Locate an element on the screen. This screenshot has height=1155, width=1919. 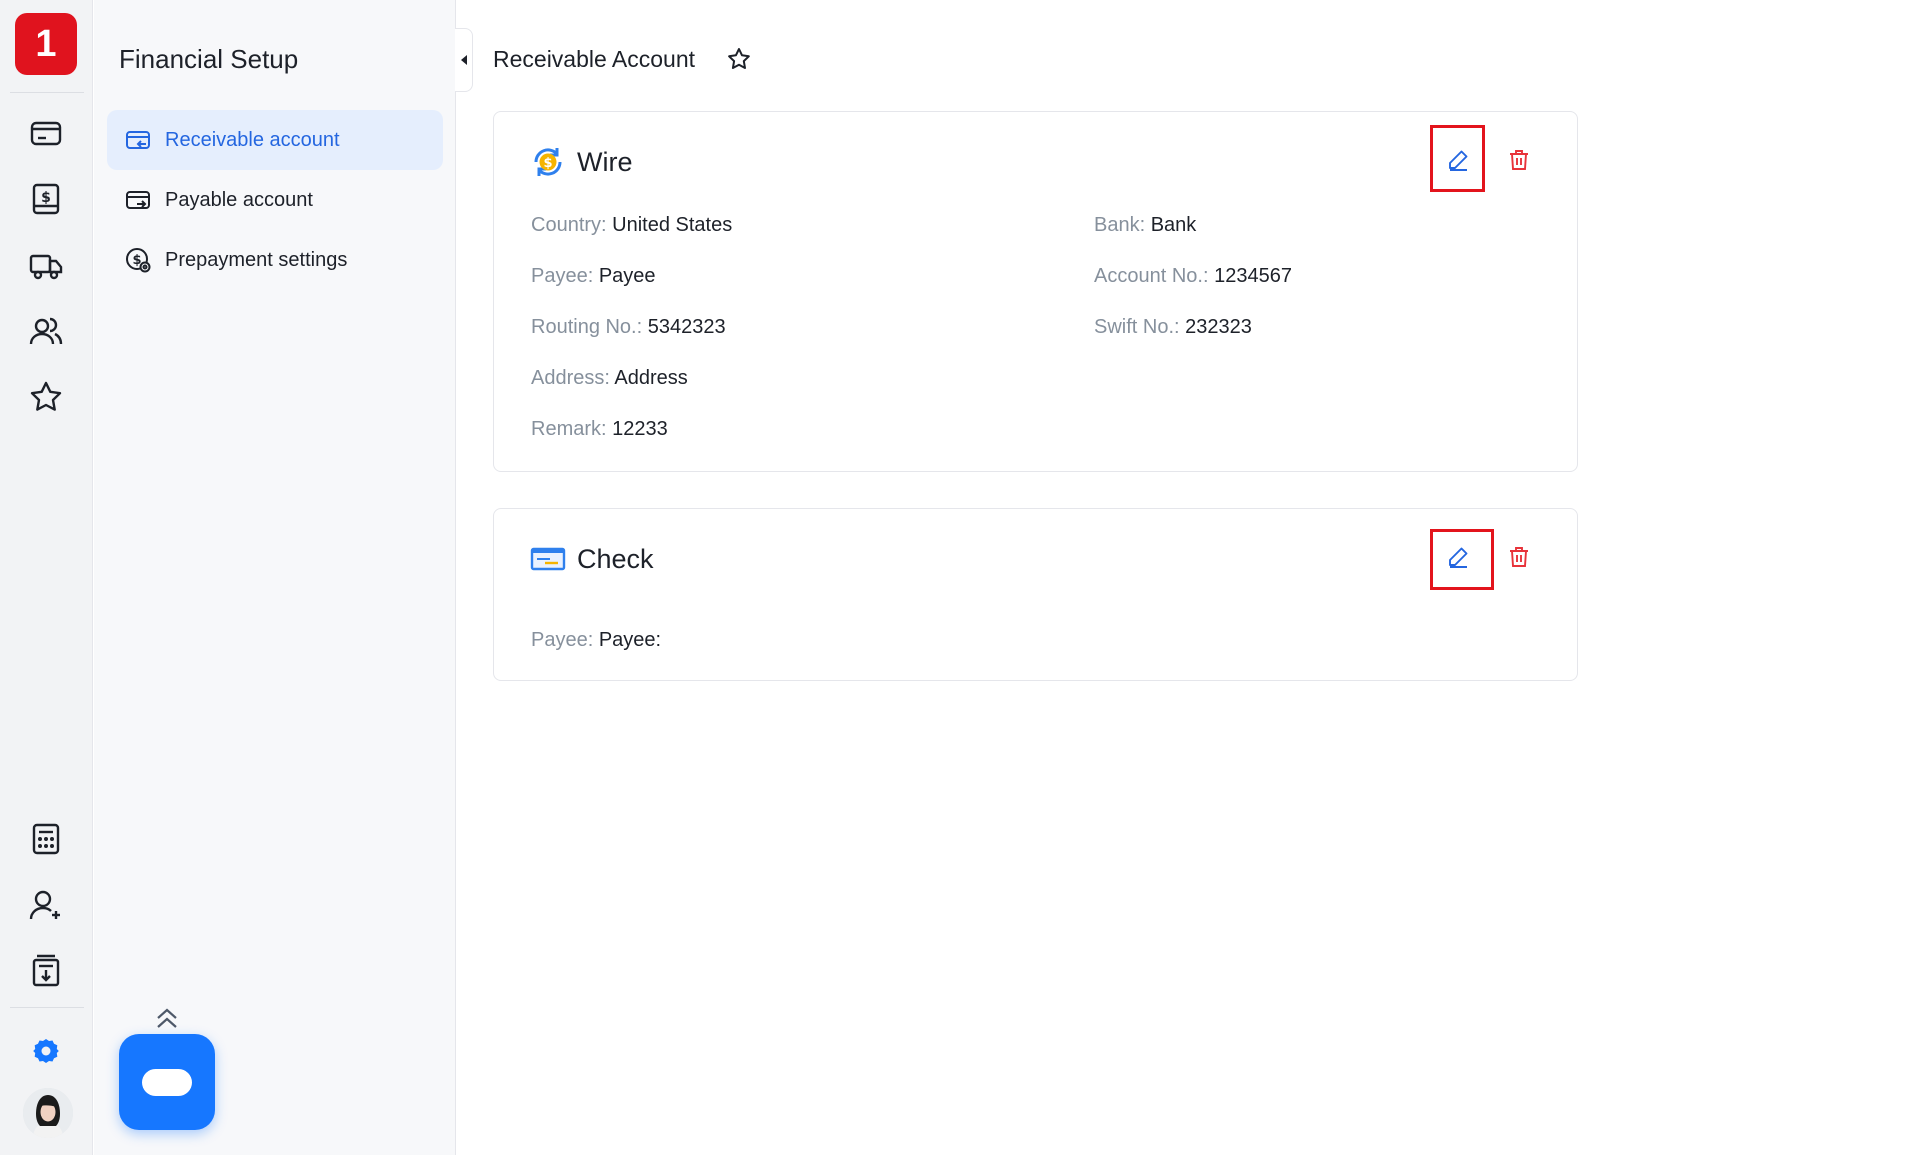
card-title: Check is located at coordinates (615, 558).